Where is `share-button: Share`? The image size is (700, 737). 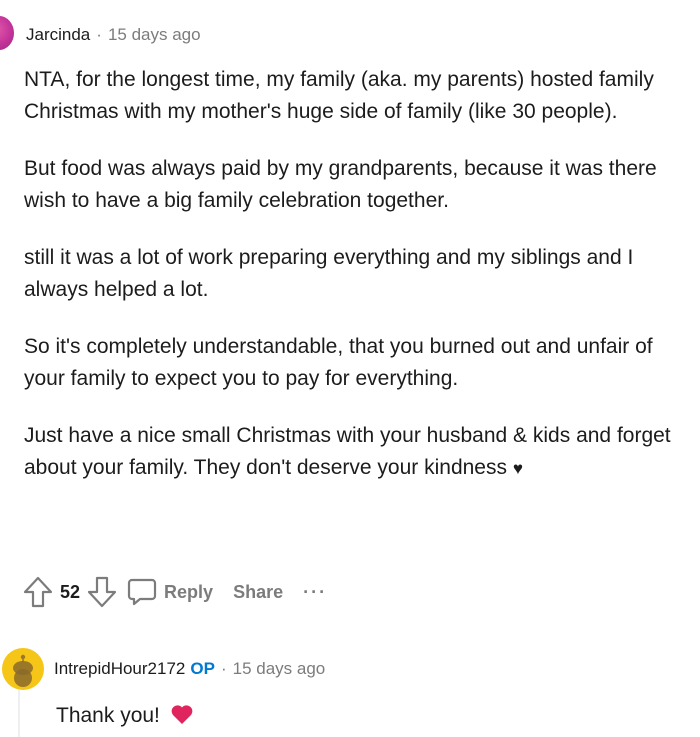
share-button: Share is located at coordinates (258, 592).